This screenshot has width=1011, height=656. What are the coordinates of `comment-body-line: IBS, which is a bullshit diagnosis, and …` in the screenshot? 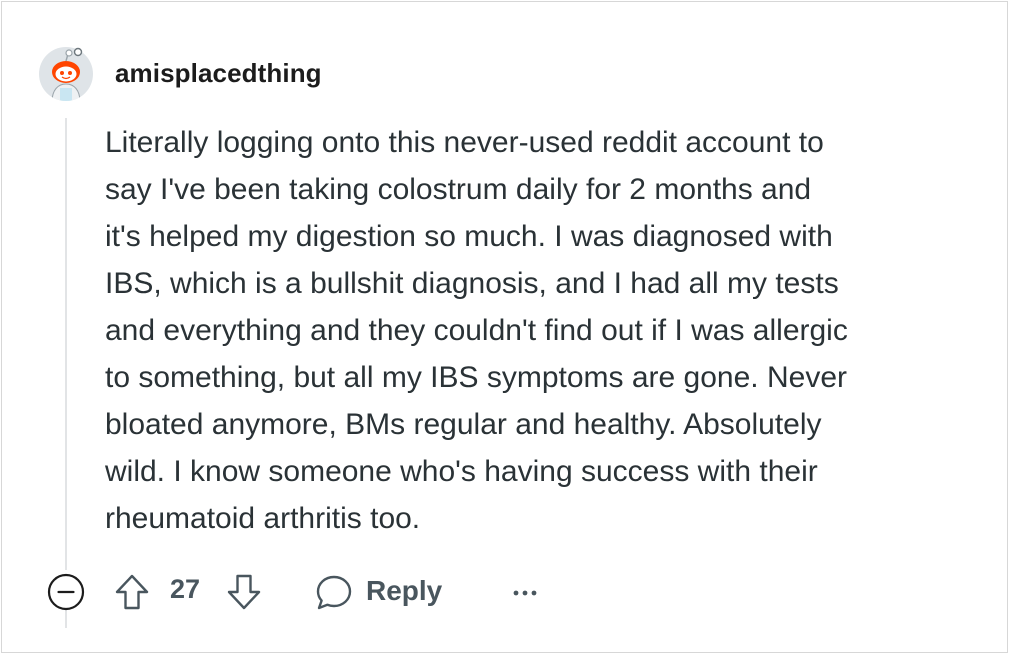 It's located at (472, 283).